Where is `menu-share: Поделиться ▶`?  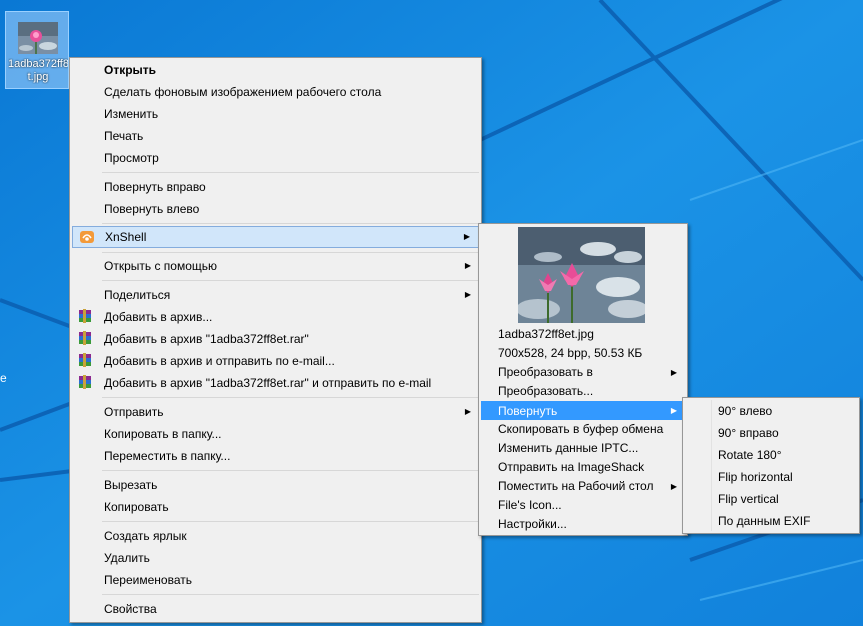
menu-share: Поделиться ▶ is located at coordinates (275, 295).